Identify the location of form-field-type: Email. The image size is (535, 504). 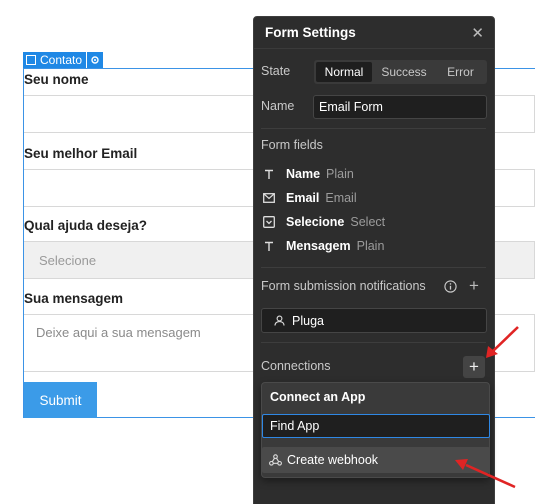
(341, 198).